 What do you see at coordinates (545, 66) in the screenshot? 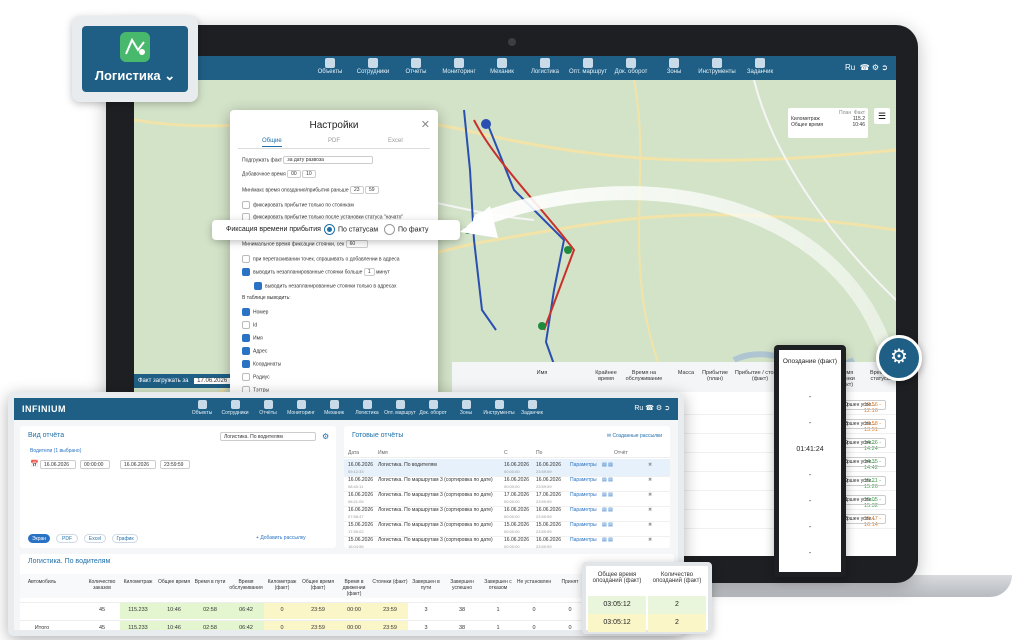
I see `nav-item: Логистика` at bounding box center [545, 66].